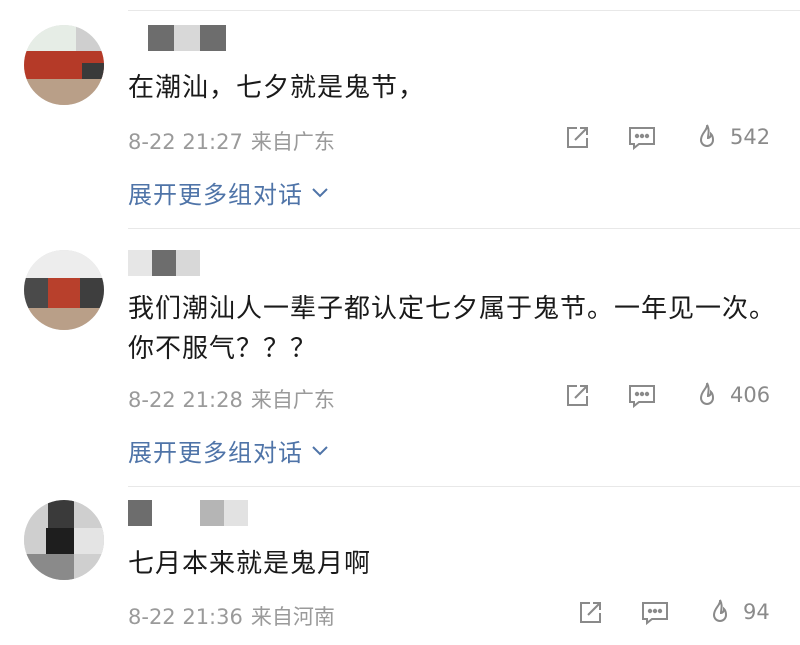 This screenshot has width=800, height=645. Describe the element at coordinates (250, 564) in the screenshot. I see `comment-text: 七月本来就是鬼月啊` at that location.